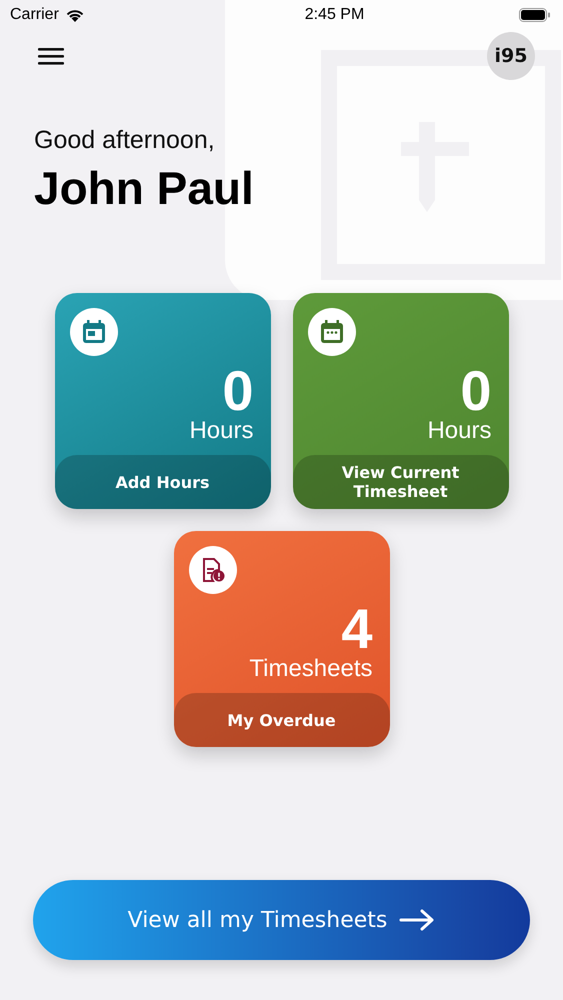 The image size is (563, 1000). I want to click on carrier-label: Carrier, so click(34, 15).